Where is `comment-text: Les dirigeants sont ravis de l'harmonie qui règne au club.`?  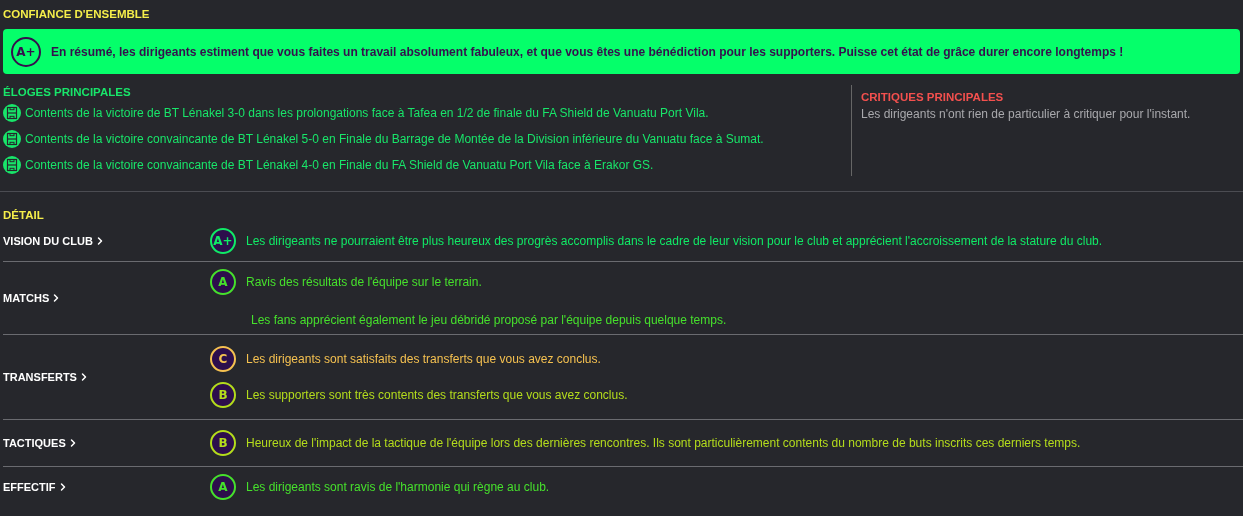 comment-text: Les dirigeants sont ravis de l'harmonie qui règne au club. is located at coordinates (398, 487).